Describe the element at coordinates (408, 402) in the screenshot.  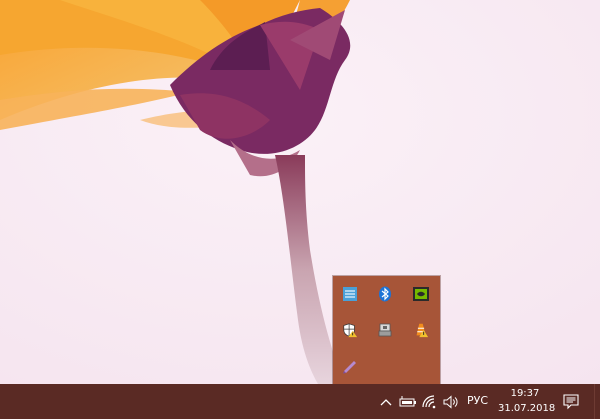
I see `battery-icon` at that location.